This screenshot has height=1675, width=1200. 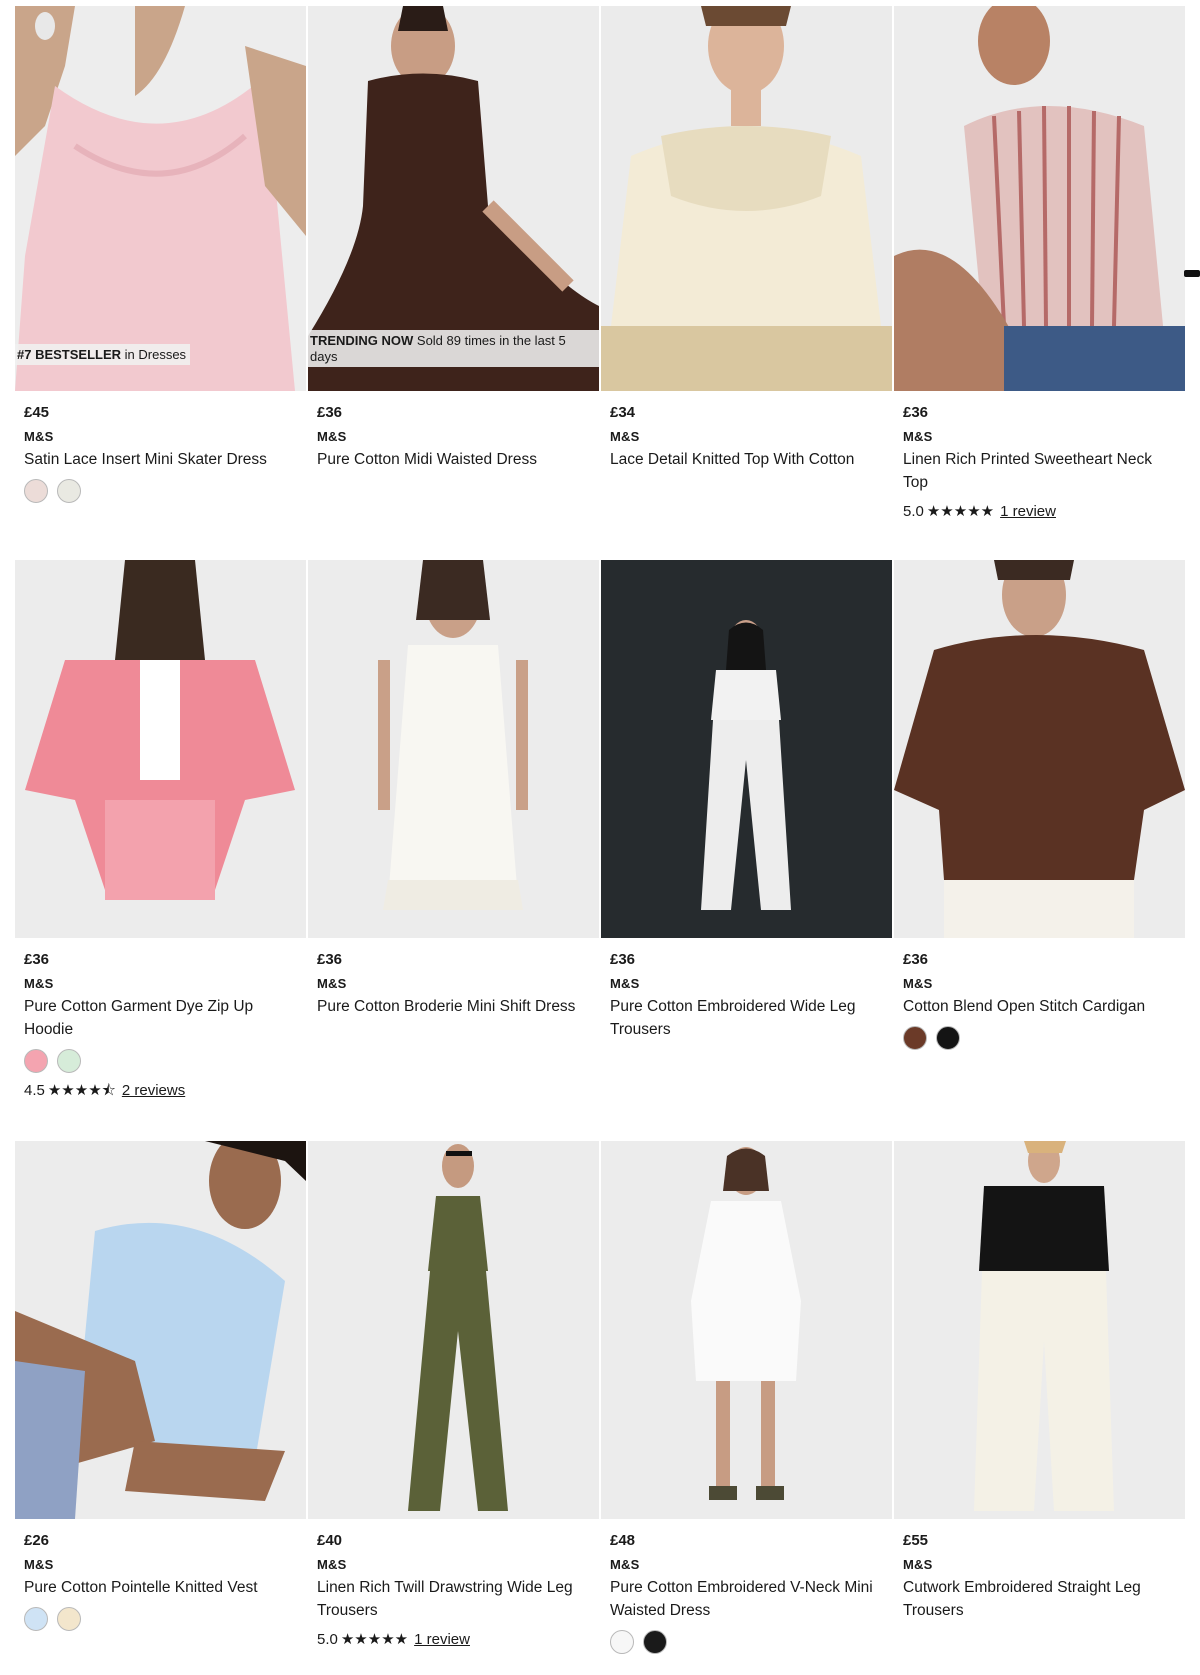 I want to click on product-price: £34, so click(x=623, y=412).